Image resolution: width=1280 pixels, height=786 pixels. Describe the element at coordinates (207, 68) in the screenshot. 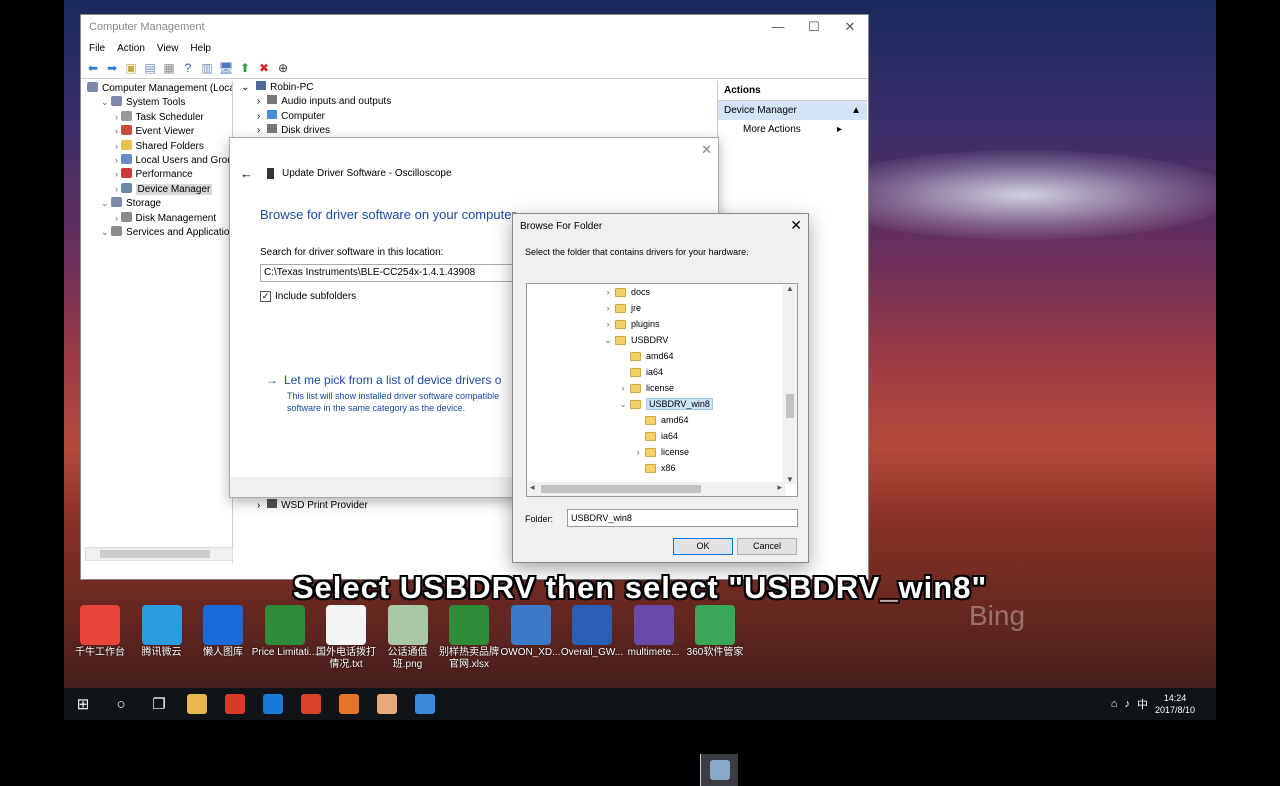

I see `view-icon: ▥` at that location.